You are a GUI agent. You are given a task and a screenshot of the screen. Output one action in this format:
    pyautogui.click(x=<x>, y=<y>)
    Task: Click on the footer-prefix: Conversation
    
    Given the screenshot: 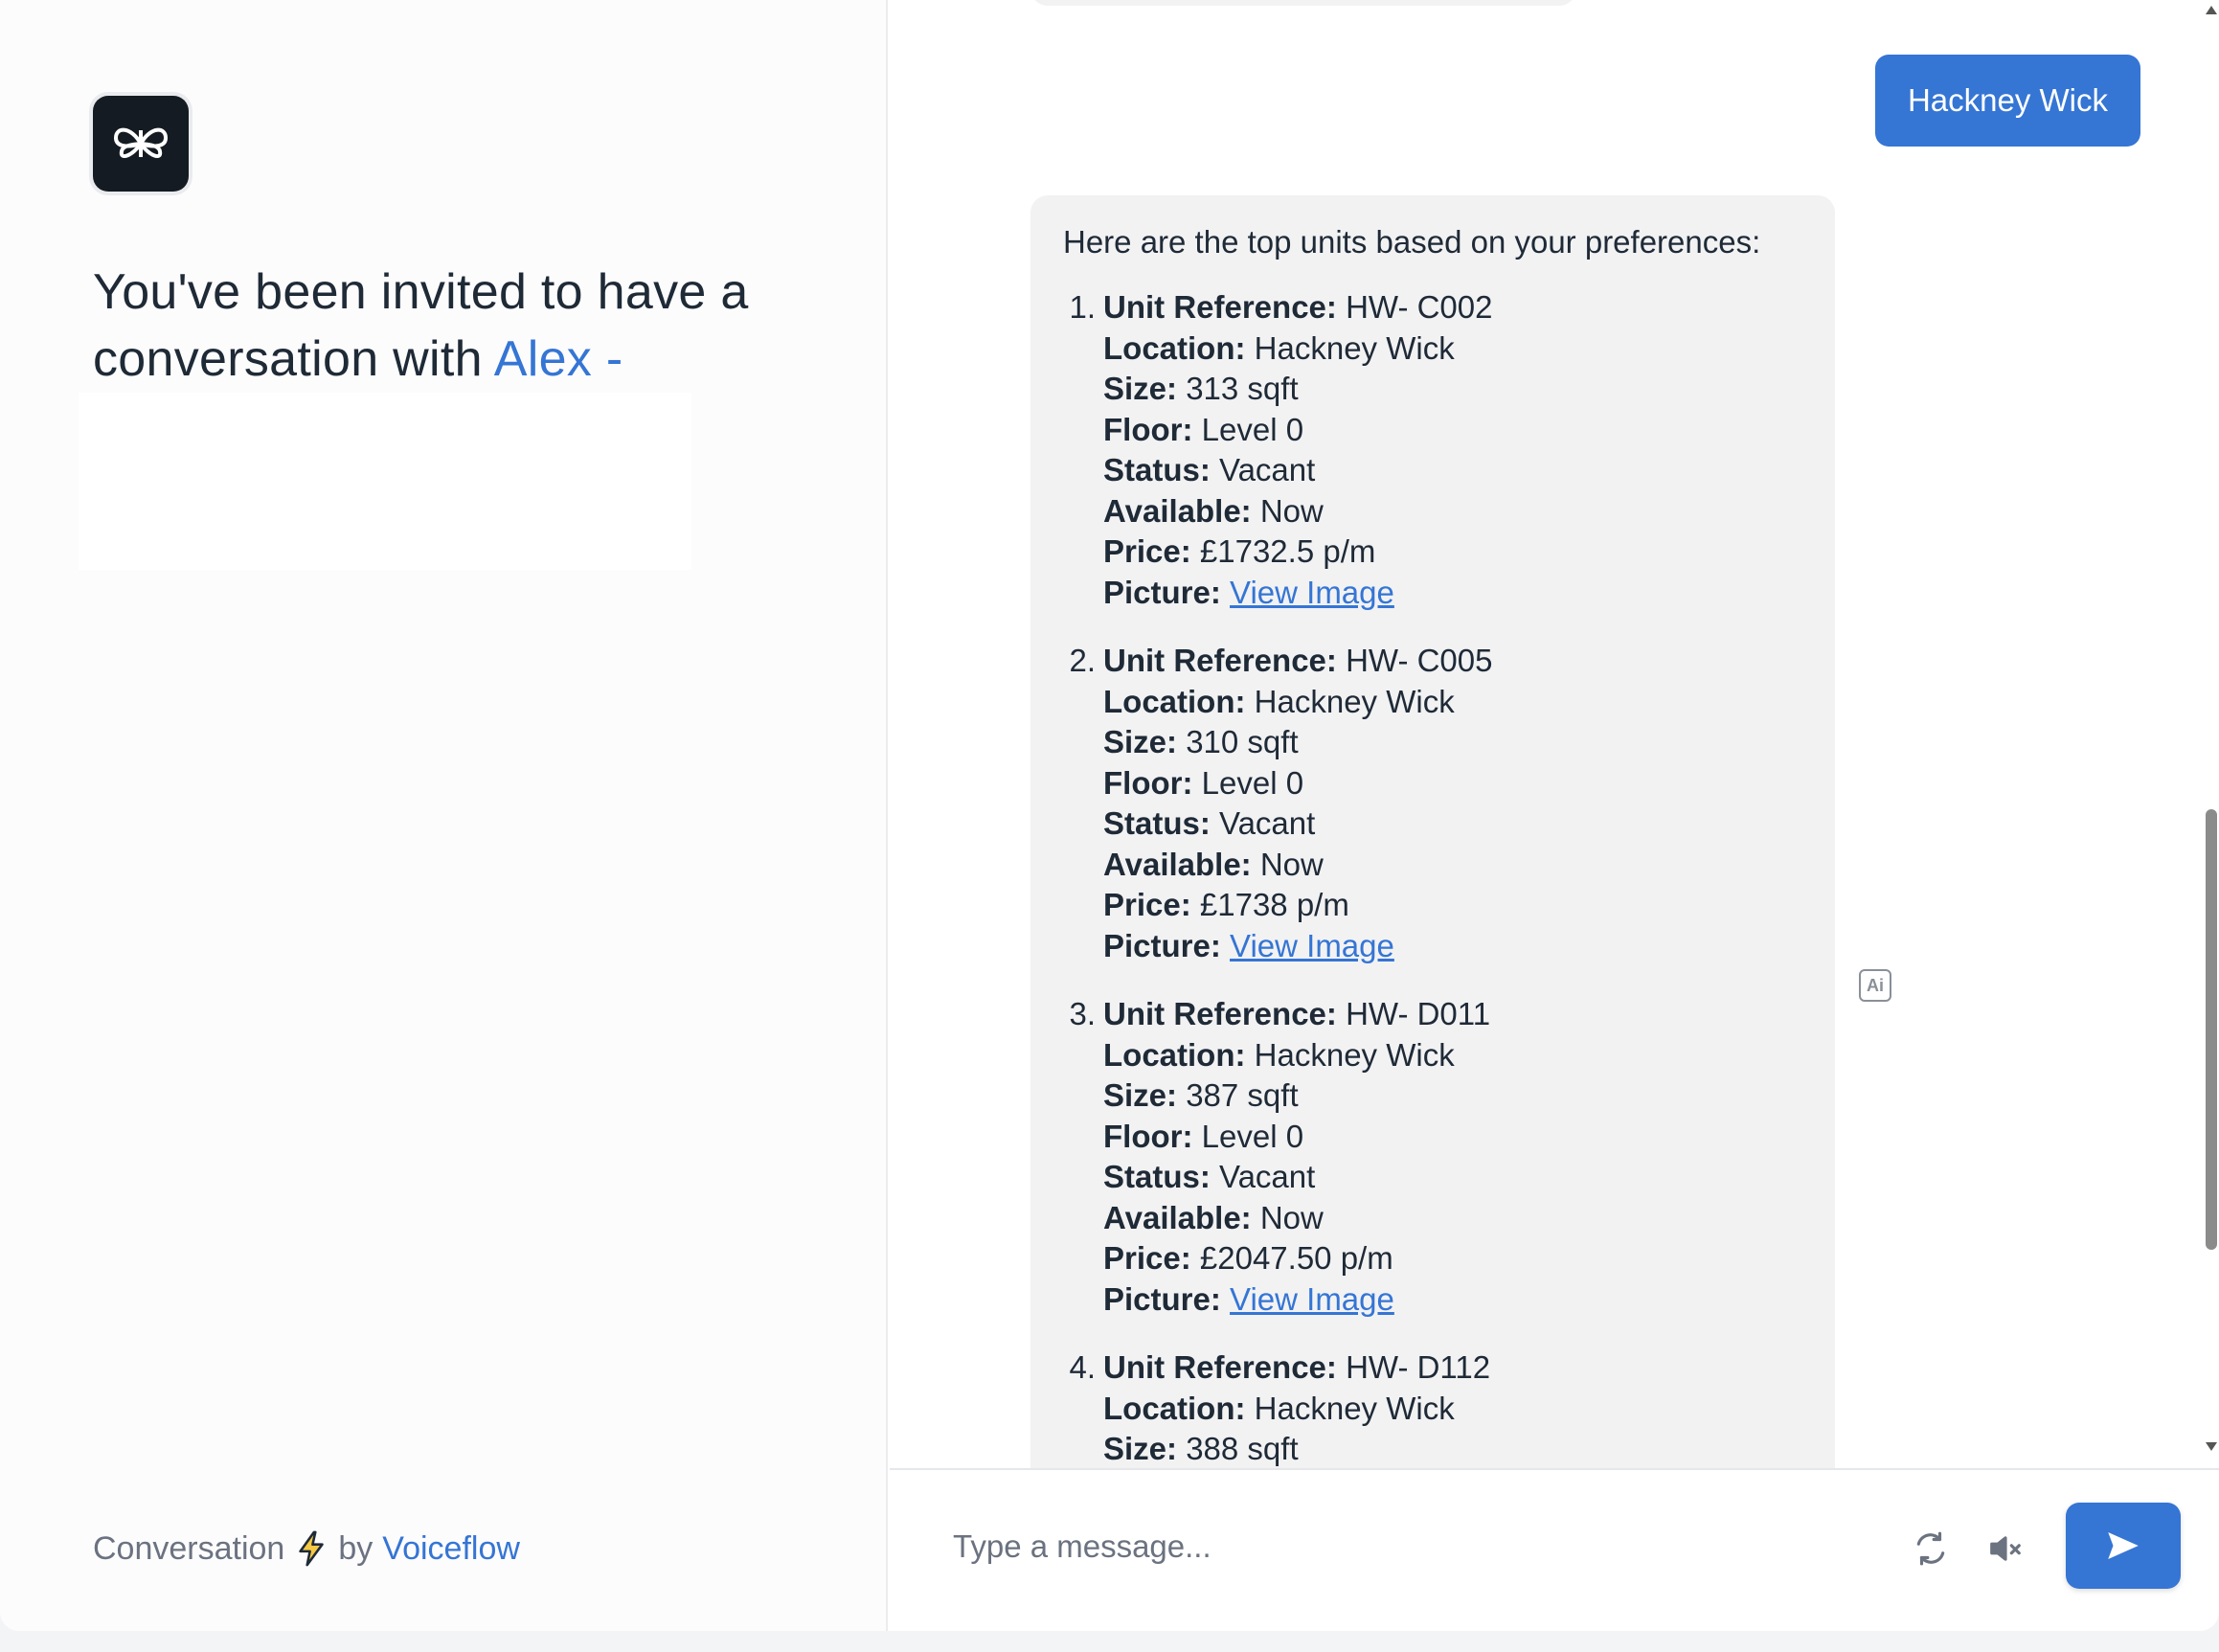 What is the action you would take?
    pyautogui.click(x=189, y=1548)
    